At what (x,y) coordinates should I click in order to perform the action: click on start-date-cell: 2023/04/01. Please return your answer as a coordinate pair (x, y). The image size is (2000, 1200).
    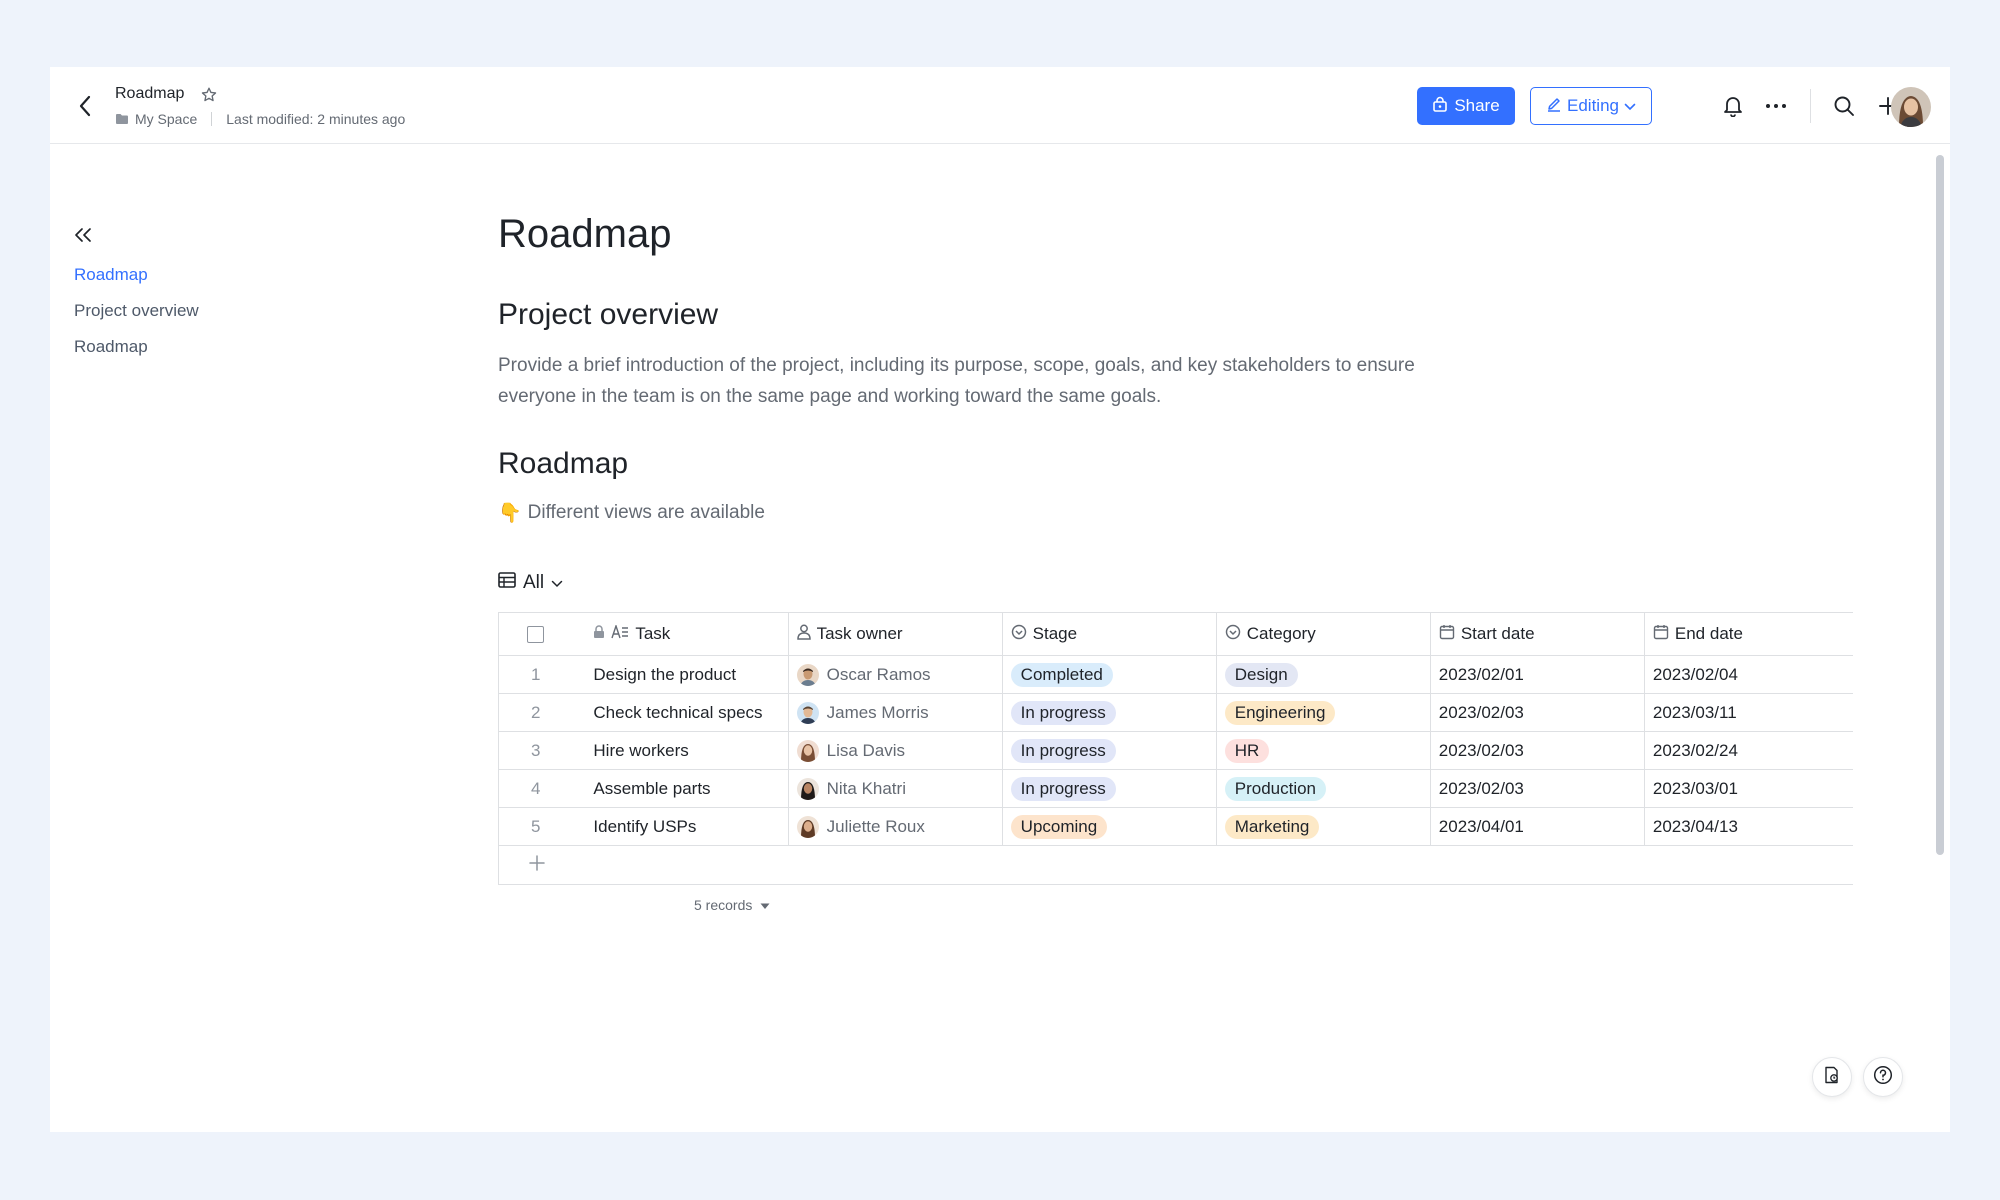
    Looking at the image, I should click on (1538, 826).